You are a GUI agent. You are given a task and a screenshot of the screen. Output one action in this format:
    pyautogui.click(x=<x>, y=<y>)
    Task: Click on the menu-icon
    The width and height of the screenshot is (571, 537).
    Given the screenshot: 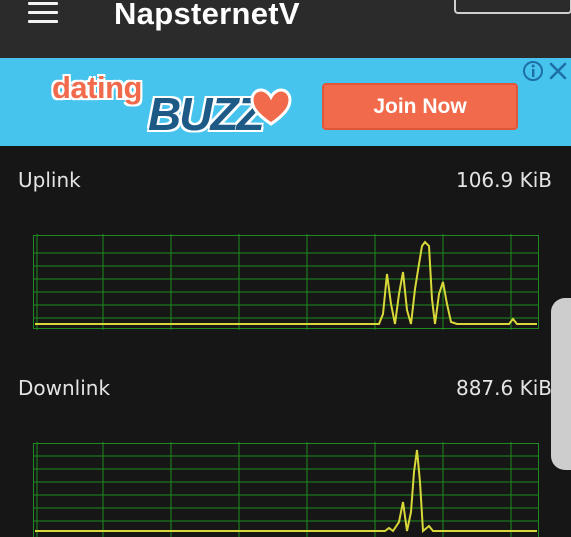 What is the action you would take?
    pyautogui.click(x=44, y=14)
    